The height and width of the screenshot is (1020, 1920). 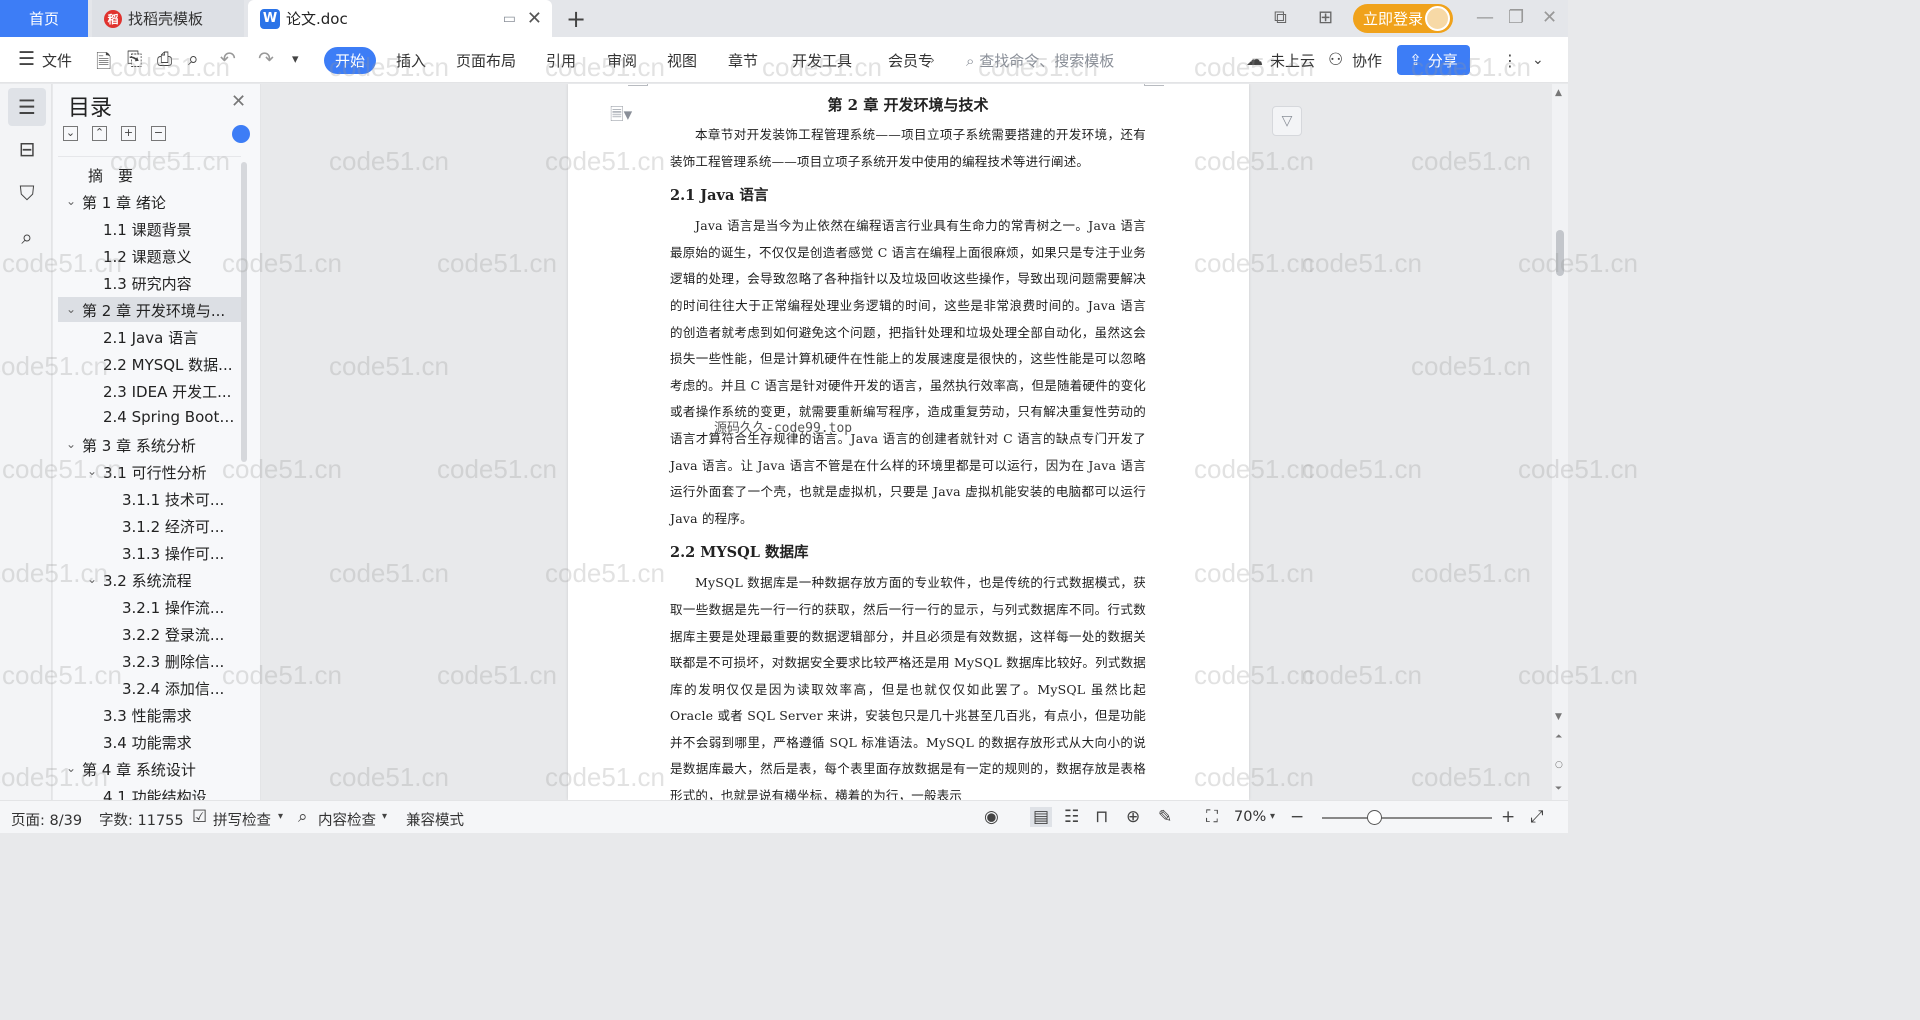 What do you see at coordinates (1325, 17) in the screenshot?
I see `apps-grid-icon: ⊞` at bounding box center [1325, 17].